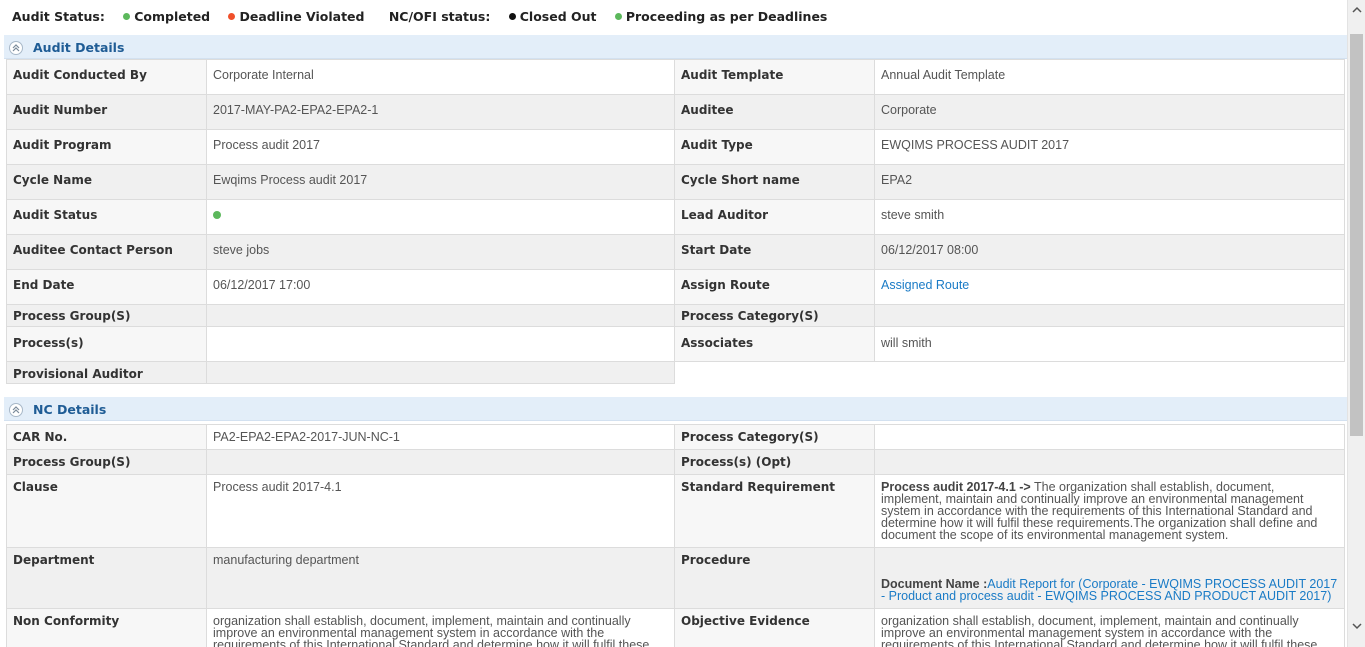  I want to click on field-label: Start Date, so click(774, 252).